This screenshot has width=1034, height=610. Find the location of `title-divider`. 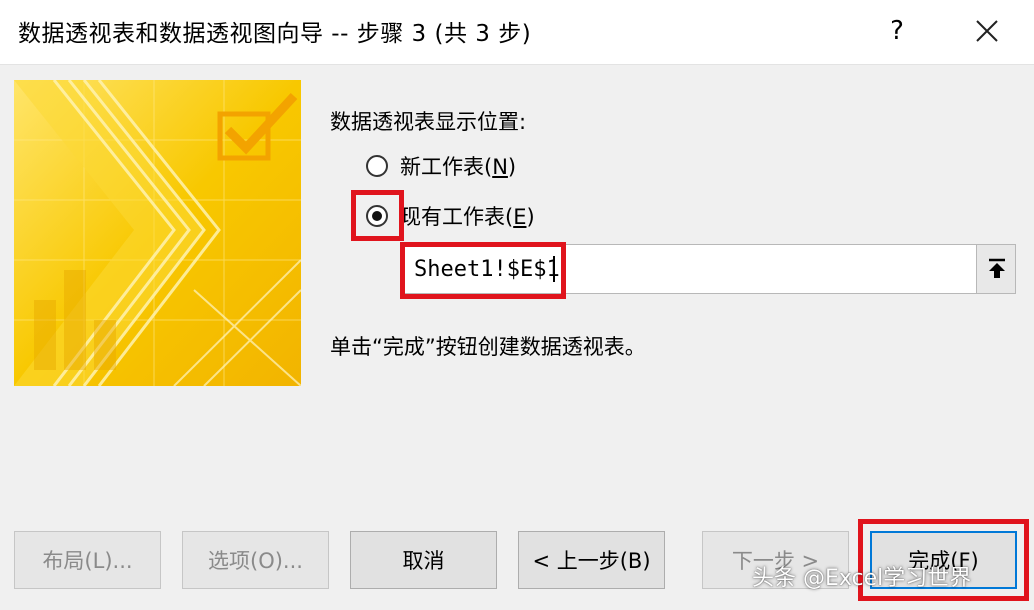

title-divider is located at coordinates (517, 64).